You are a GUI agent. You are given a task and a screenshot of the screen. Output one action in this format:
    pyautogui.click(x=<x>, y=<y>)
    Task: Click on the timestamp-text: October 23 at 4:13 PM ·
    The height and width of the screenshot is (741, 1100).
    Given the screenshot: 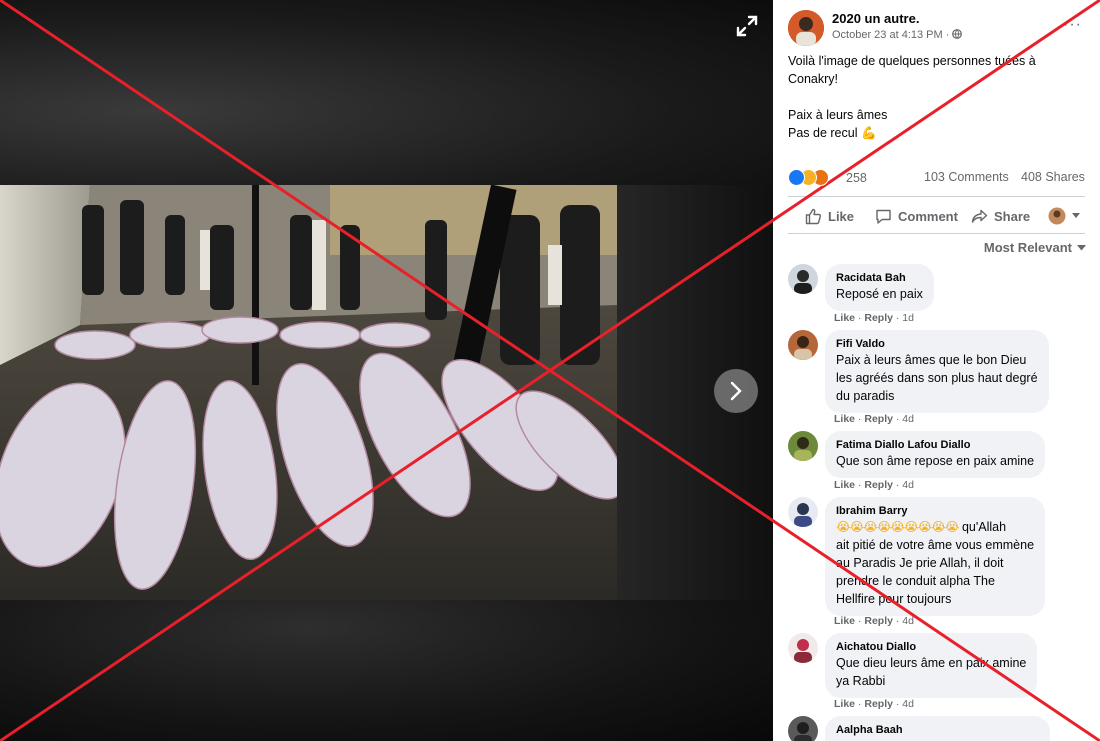 What is the action you would take?
    pyautogui.click(x=892, y=35)
    